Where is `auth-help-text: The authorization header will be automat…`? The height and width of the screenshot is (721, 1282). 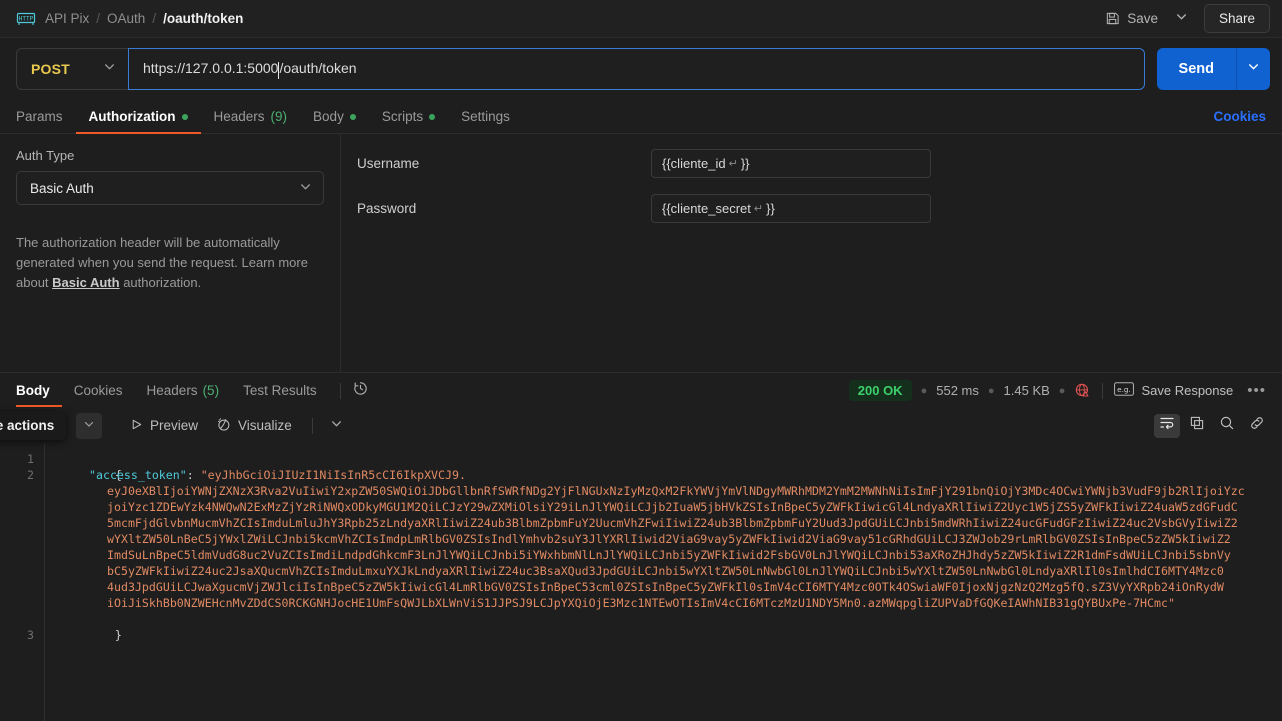 auth-help-text: The authorization header will be automat… is located at coordinates (162, 263).